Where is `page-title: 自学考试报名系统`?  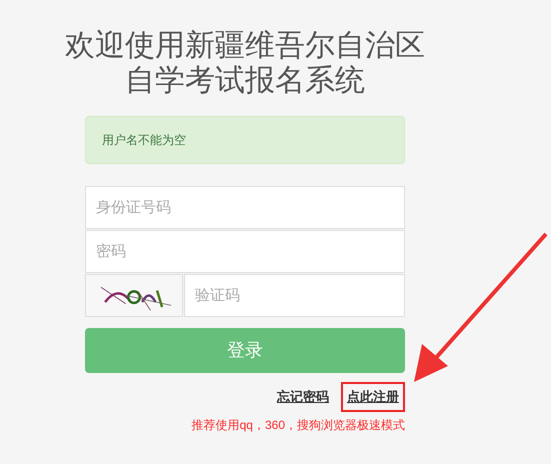 page-title: 自学考试报名系统 is located at coordinates (245, 80).